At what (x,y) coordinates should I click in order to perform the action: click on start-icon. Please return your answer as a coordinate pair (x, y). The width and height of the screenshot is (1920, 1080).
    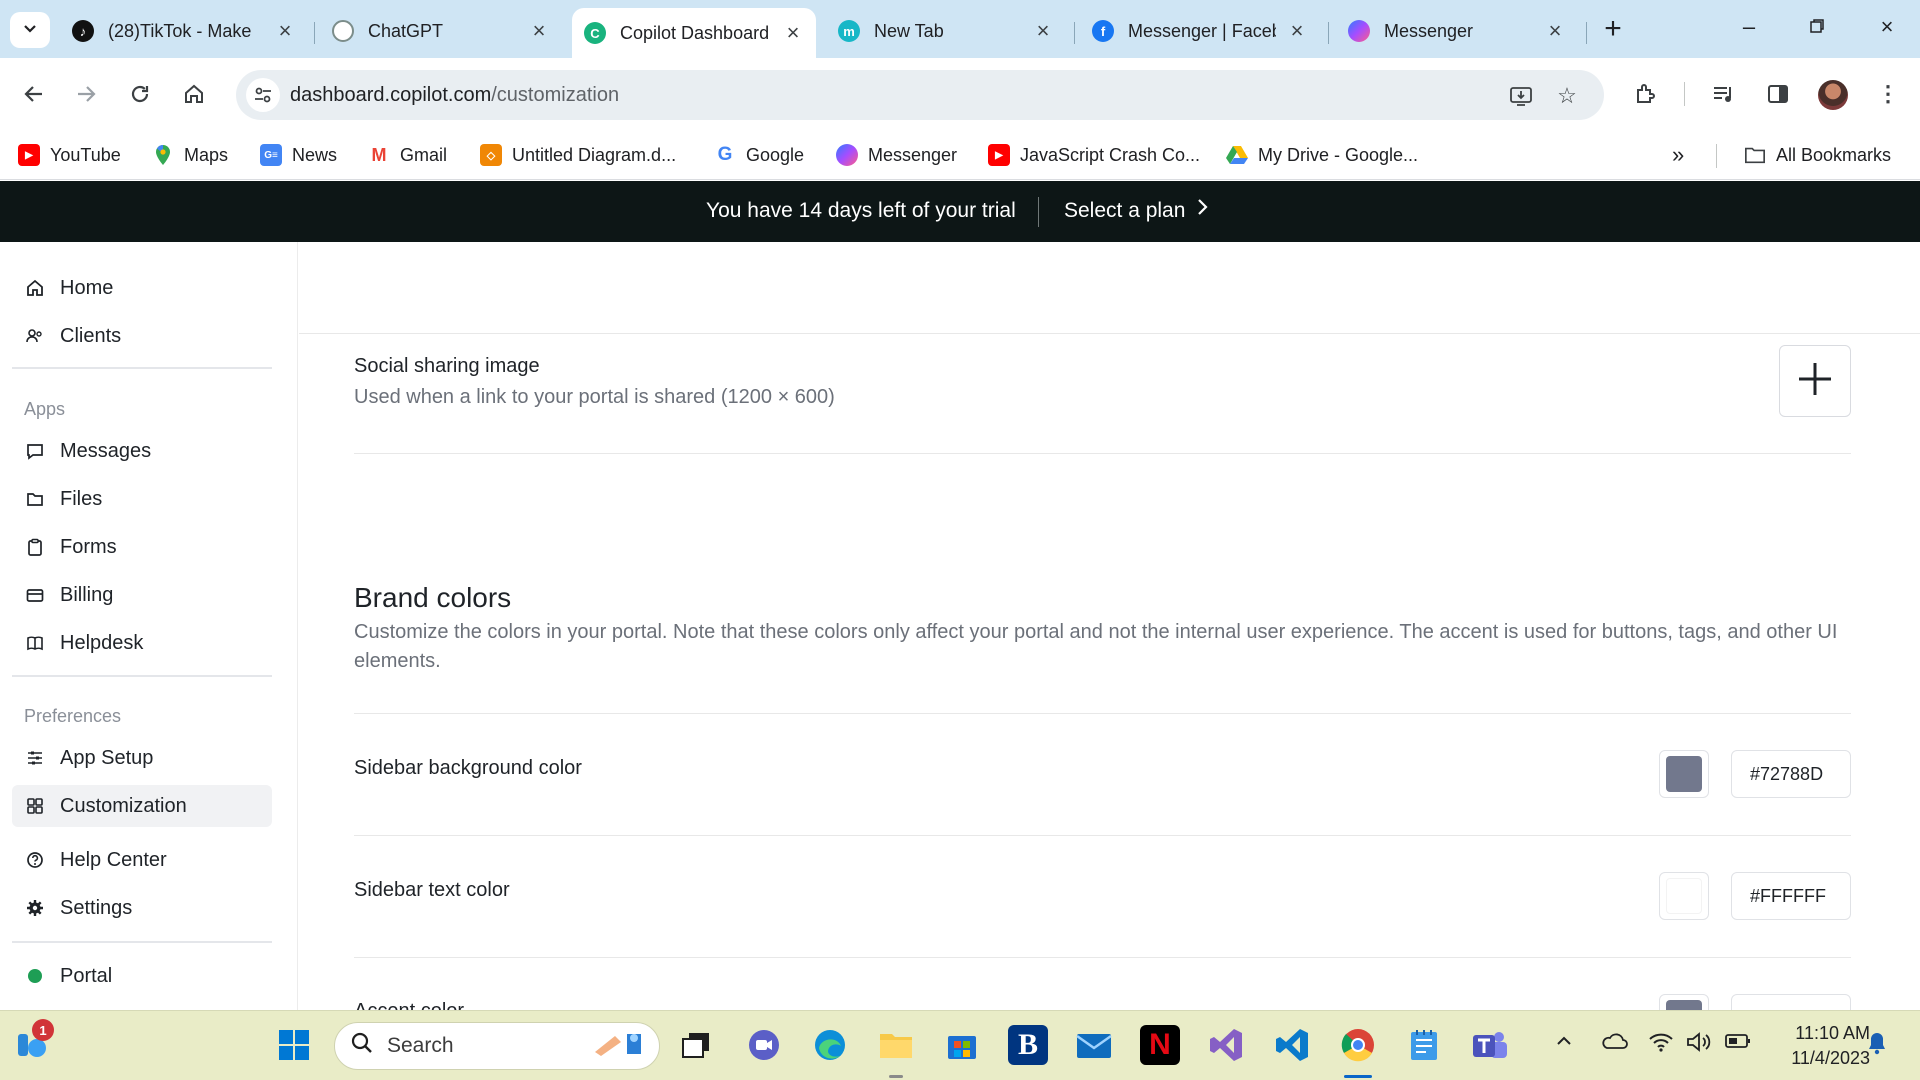
    Looking at the image, I should click on (294, 1045).